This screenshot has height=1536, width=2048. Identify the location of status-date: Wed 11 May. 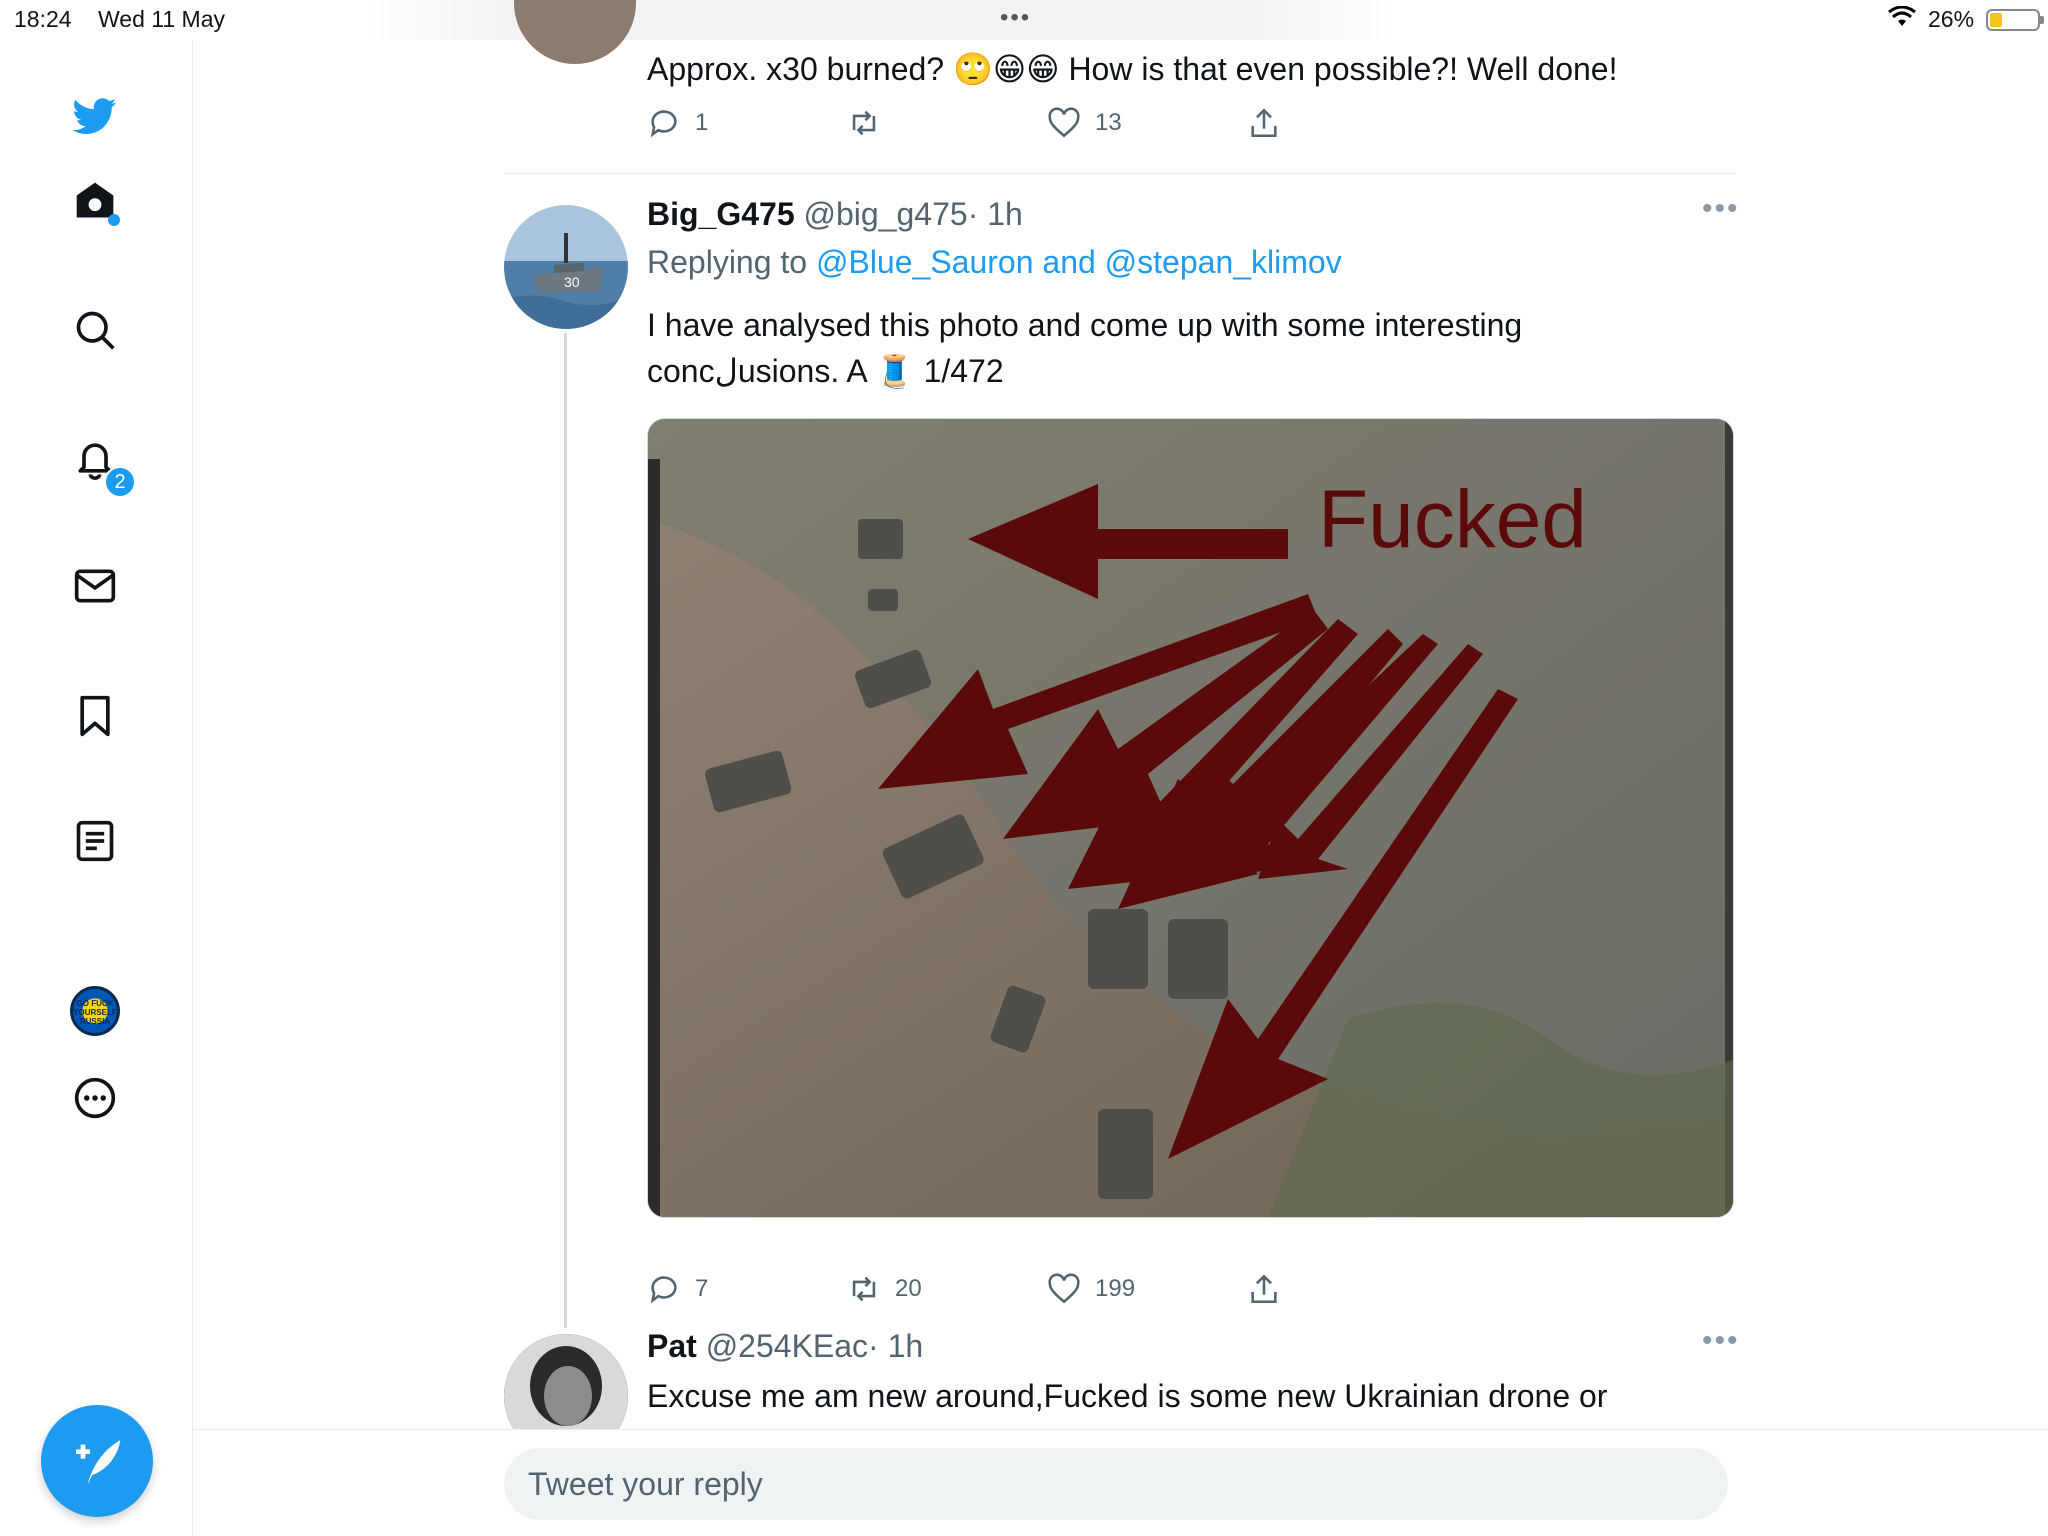
(161, 19).